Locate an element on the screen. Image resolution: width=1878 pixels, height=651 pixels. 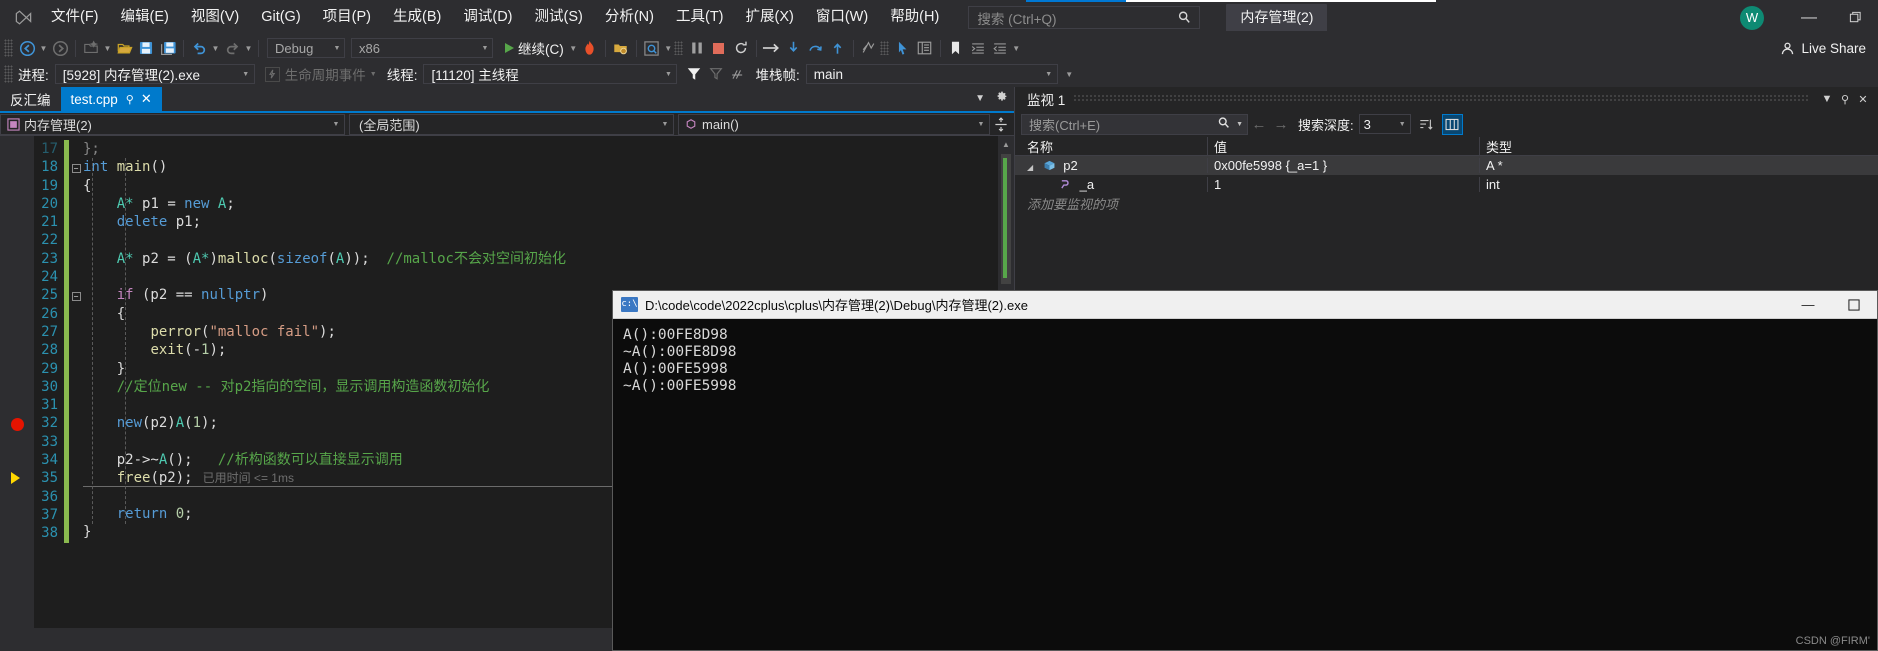
column-header-type: 类型 is located at coordinates (1678, 146).